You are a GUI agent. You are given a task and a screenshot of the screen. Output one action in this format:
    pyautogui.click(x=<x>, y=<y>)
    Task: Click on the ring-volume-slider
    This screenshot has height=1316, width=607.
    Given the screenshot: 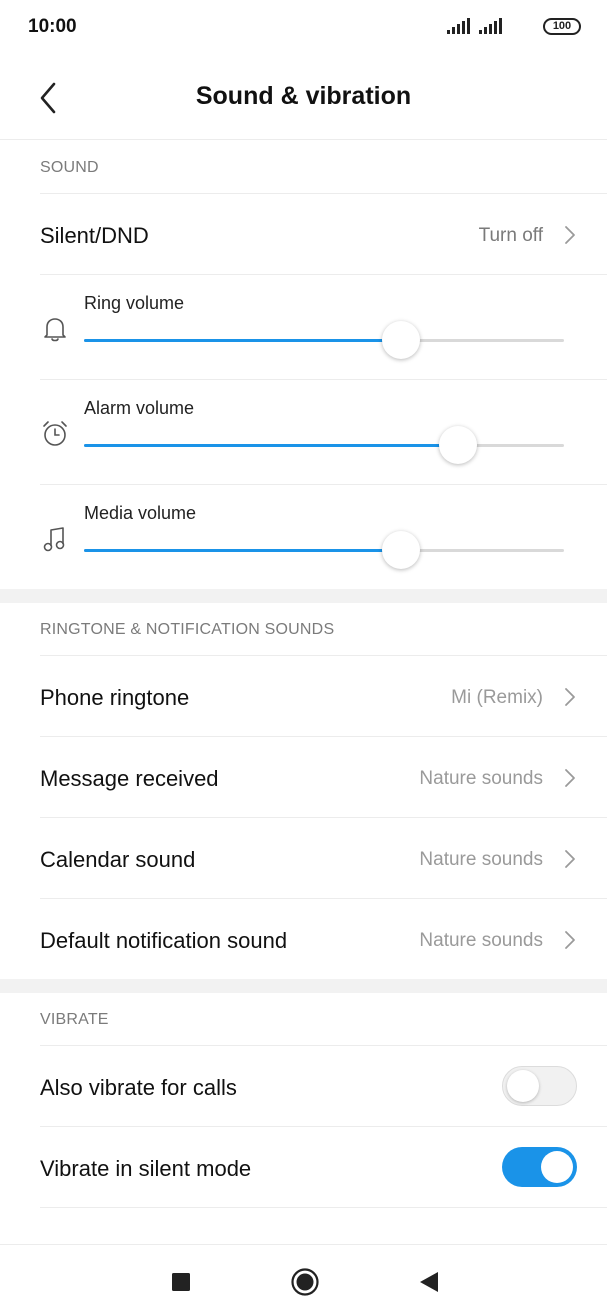 What is the action you would take?
    pyautogui.click(x=324, y=340)
    